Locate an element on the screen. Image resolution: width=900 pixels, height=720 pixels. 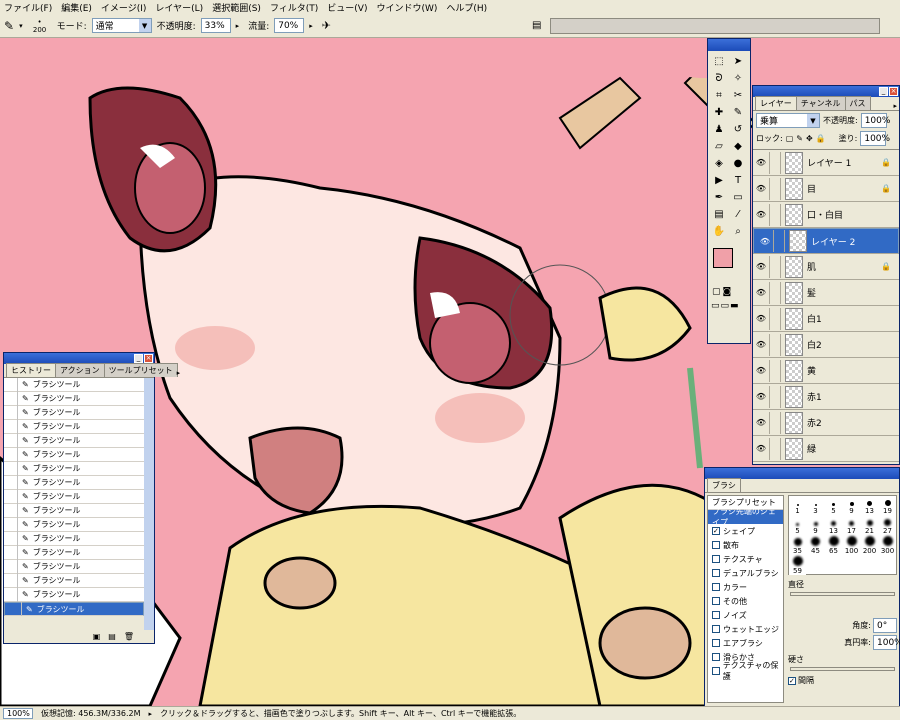
brush-tip: 27 is located at coordinates (887, 525).